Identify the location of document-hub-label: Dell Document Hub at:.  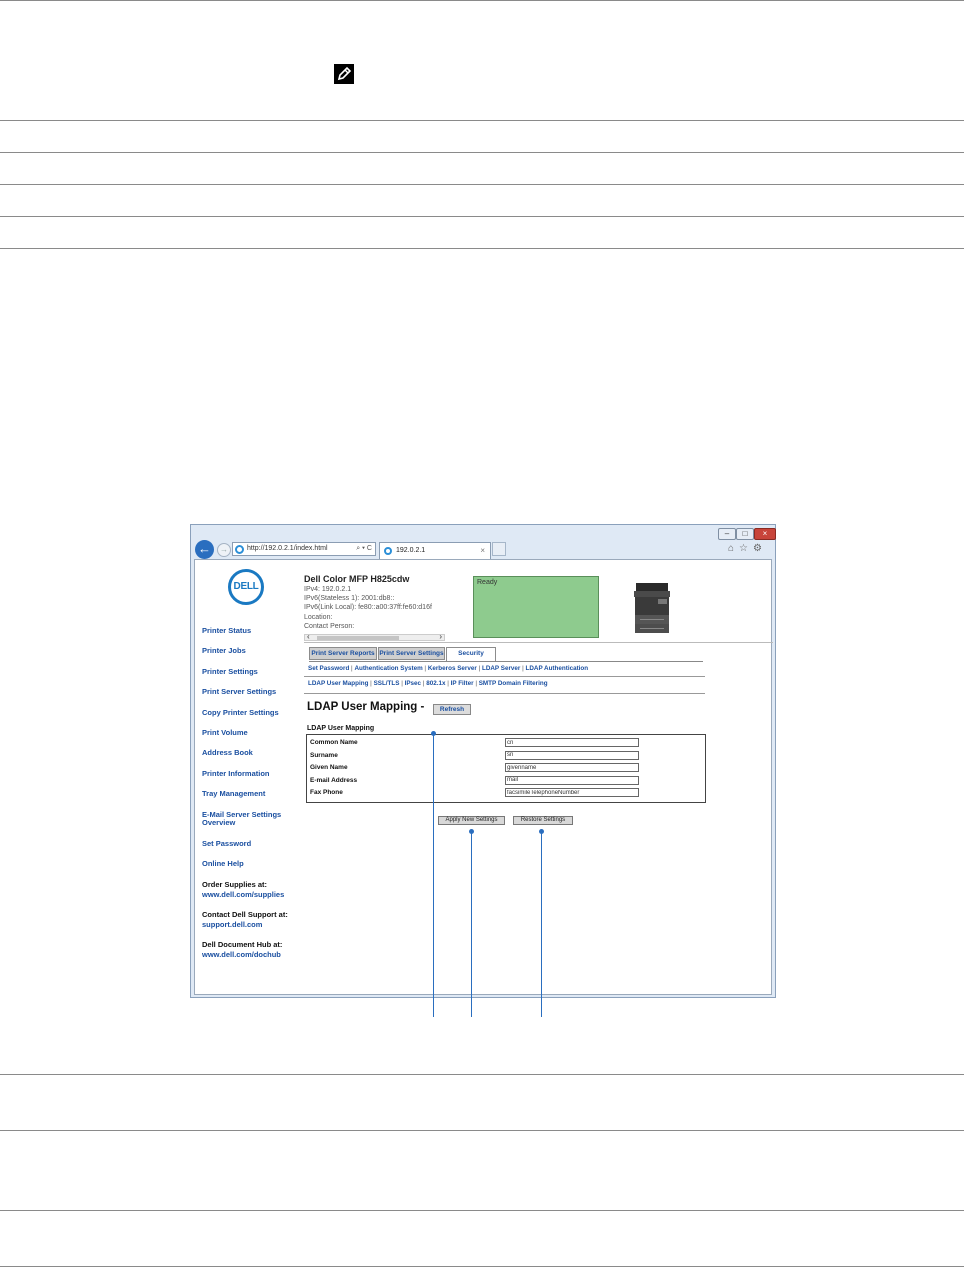
(242, 944).